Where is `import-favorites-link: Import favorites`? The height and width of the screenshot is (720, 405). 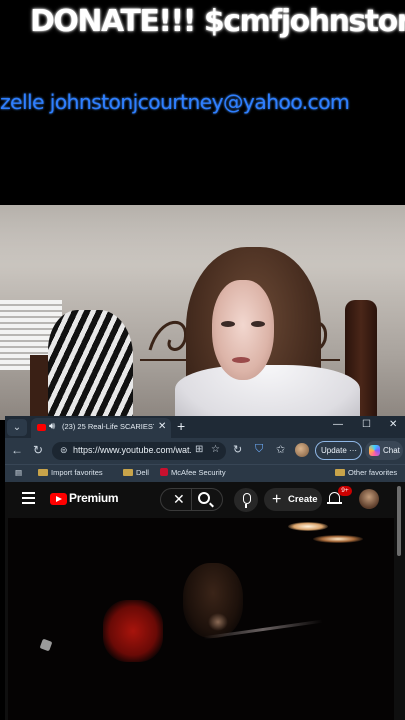 import-favorites-link: Import favorites is located at coordinates (70, 472).